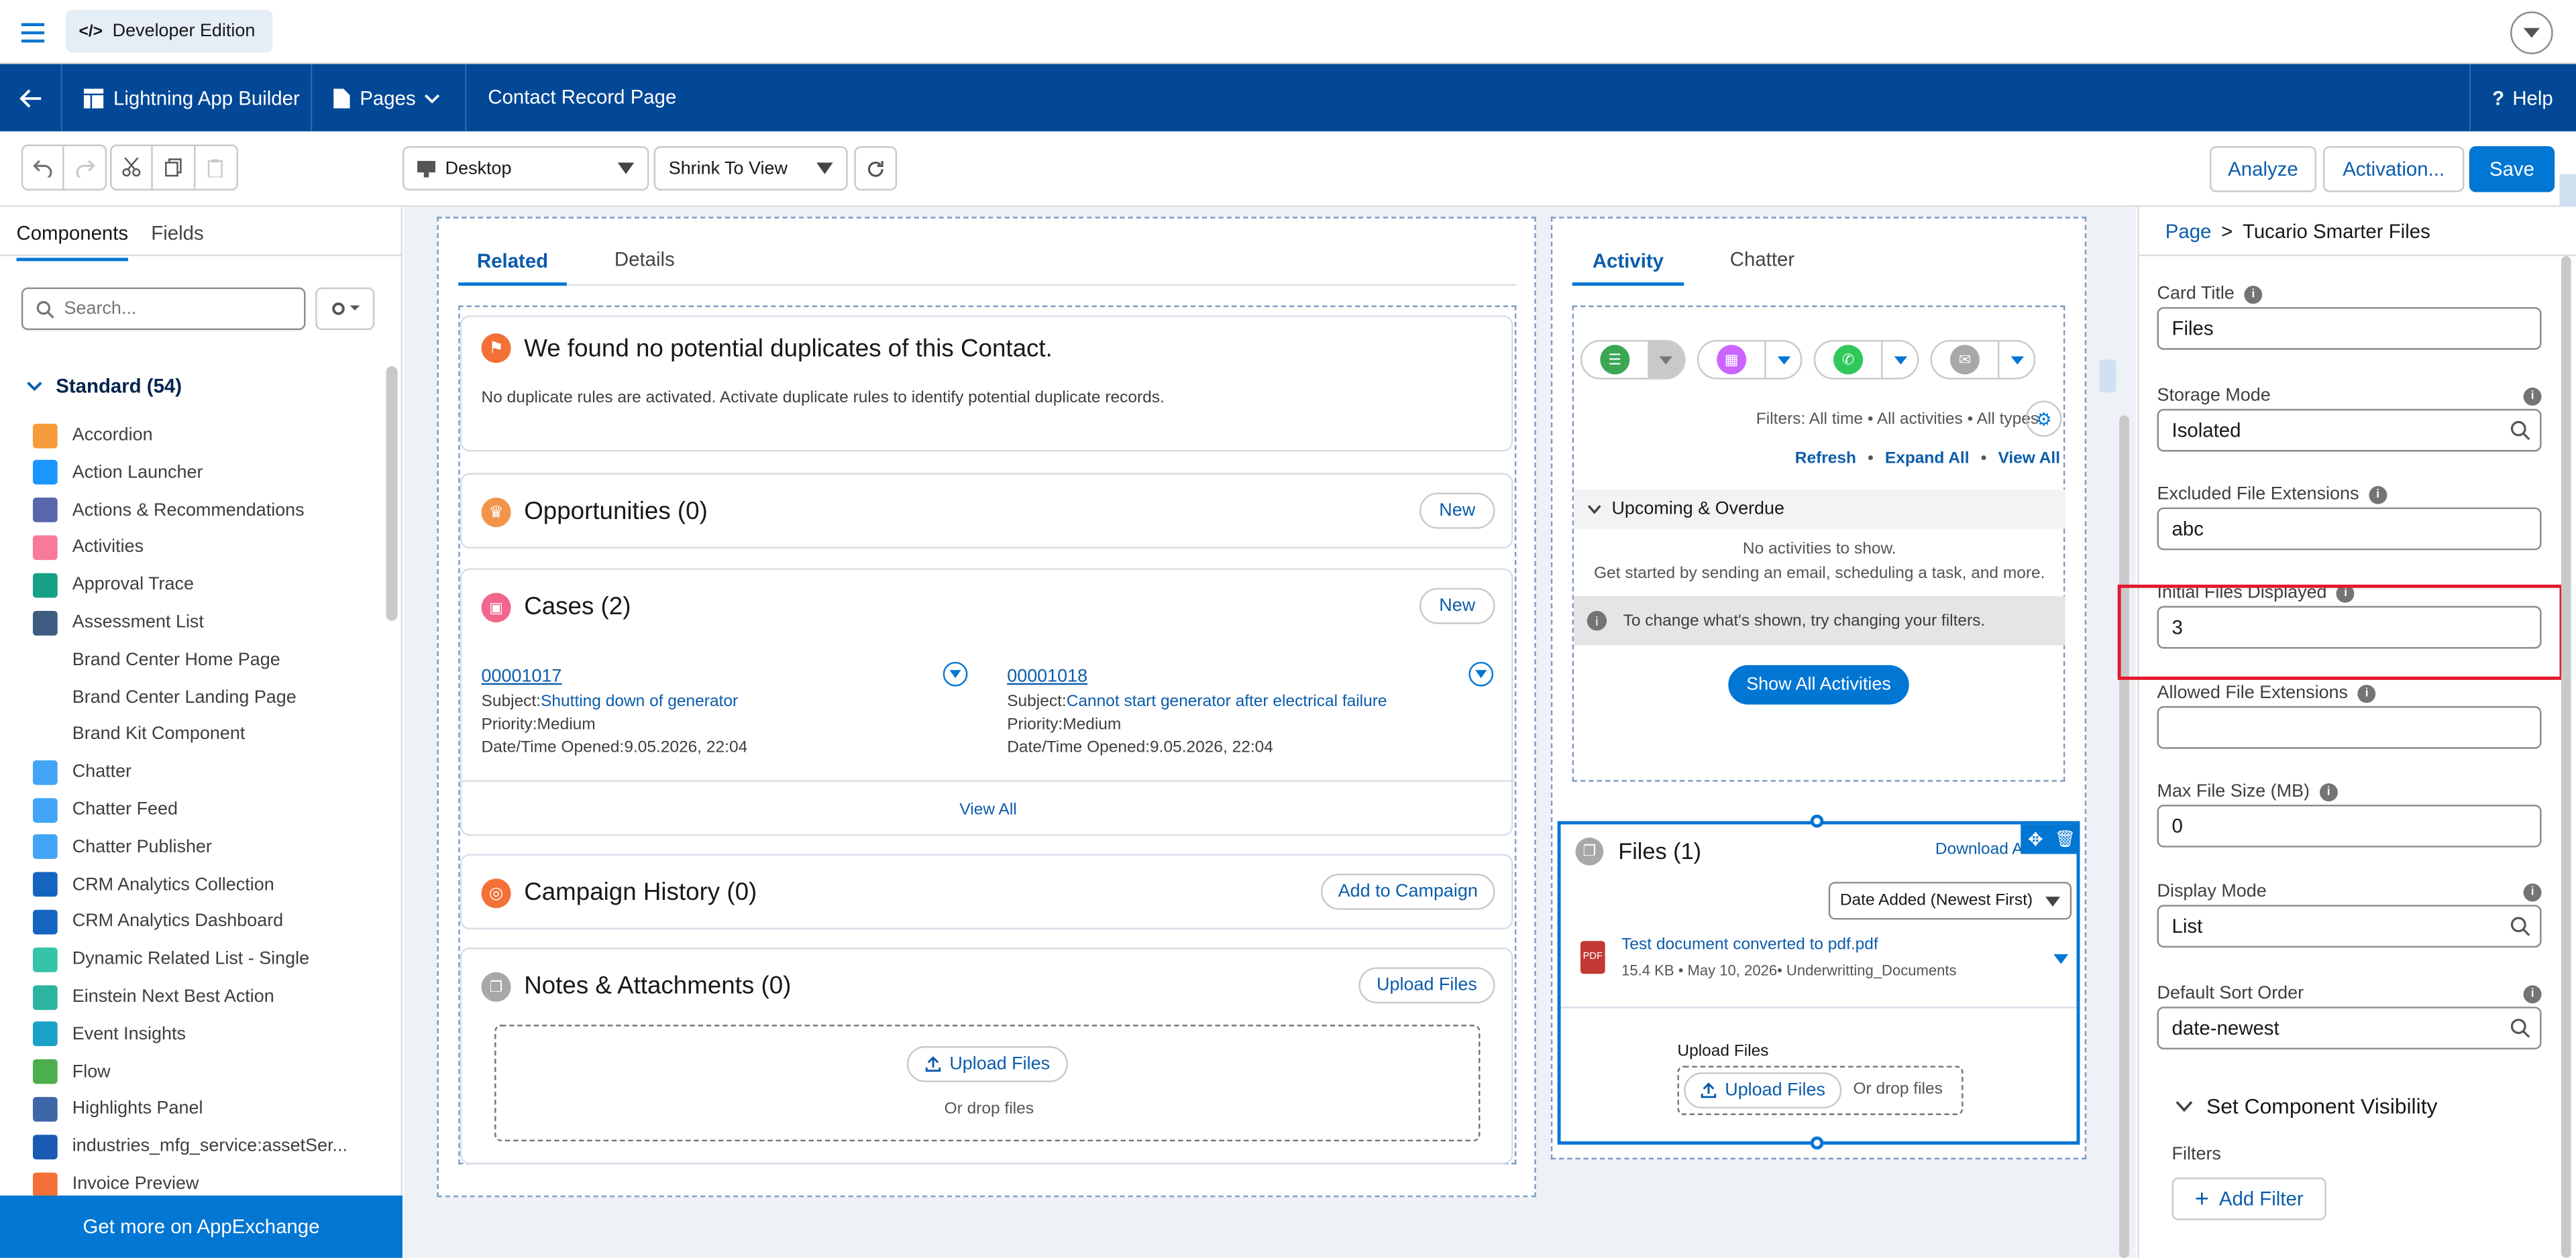 Image resolution: width=2576 pixels, height=1258 pixels. What do you see at coordinates (1817, 821) in the screenshot?
I see `resize-handle-top` at bounding box center [1817, 821].